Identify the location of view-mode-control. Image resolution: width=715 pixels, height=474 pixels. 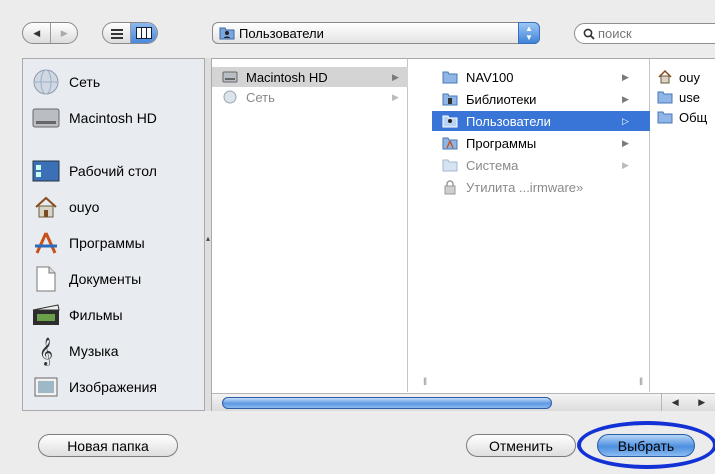
(130, 33).